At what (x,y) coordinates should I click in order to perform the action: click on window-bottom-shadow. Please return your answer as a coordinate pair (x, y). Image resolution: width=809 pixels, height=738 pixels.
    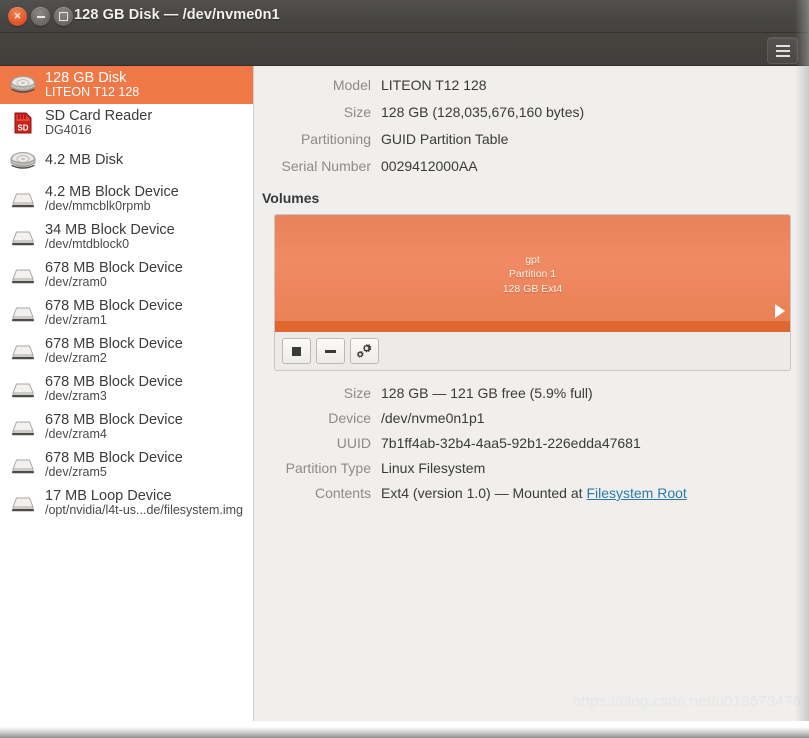
    Looking at the image, I should click on (404, 729).